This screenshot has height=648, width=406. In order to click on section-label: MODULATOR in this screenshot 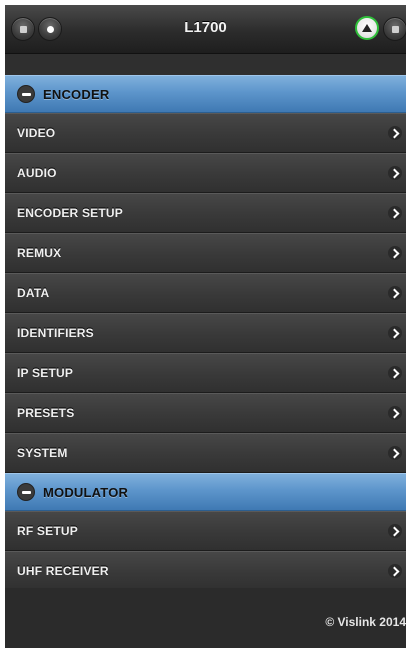, I will do `click(86, 492)`.